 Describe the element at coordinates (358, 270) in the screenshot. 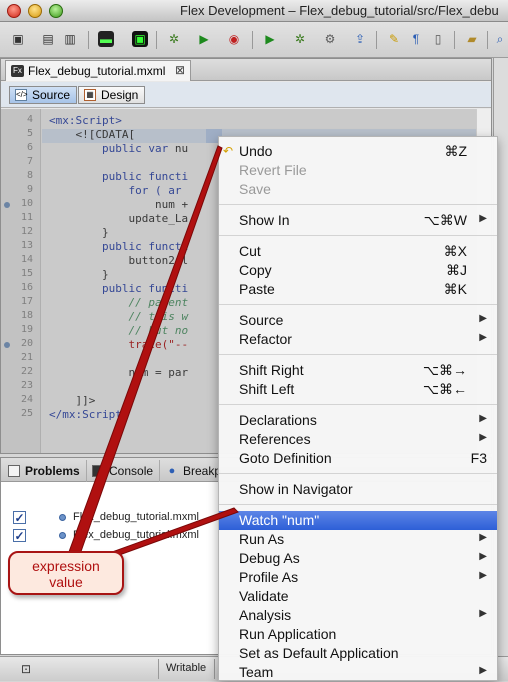

I see `menu-item-copy: Copy ⌘J` at that location.